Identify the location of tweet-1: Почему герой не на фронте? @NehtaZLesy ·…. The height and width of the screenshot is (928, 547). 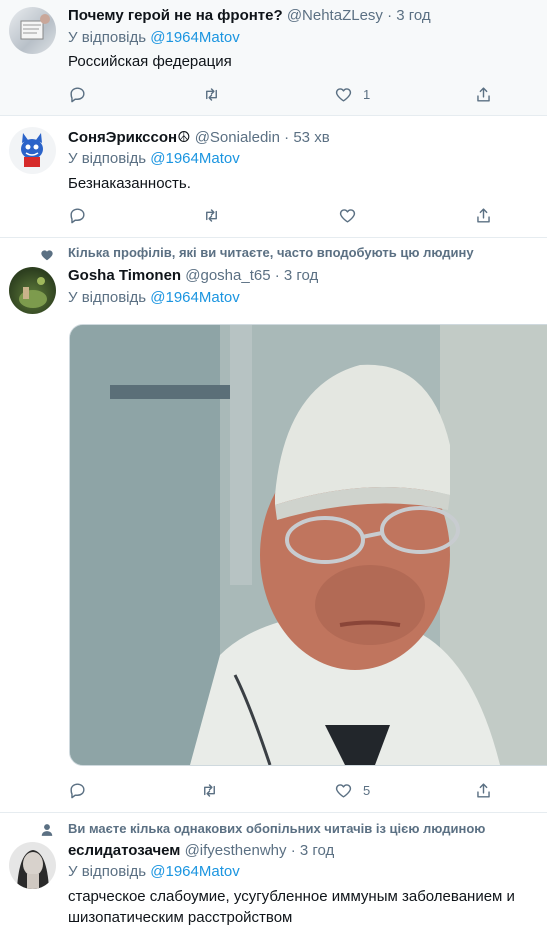
(273, 58).